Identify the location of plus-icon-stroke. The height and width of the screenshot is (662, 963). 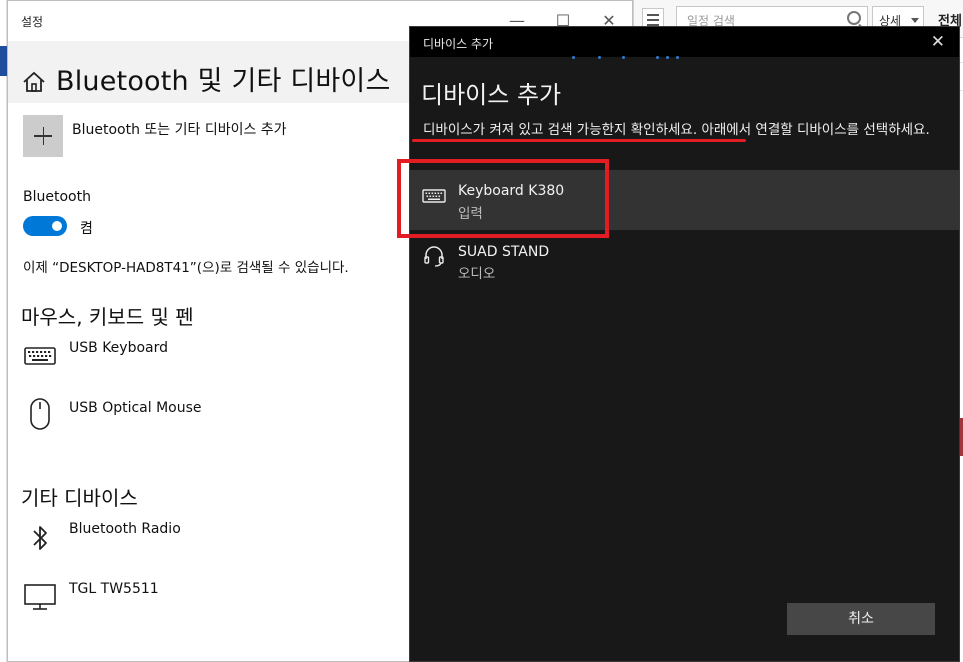
(43, 136).